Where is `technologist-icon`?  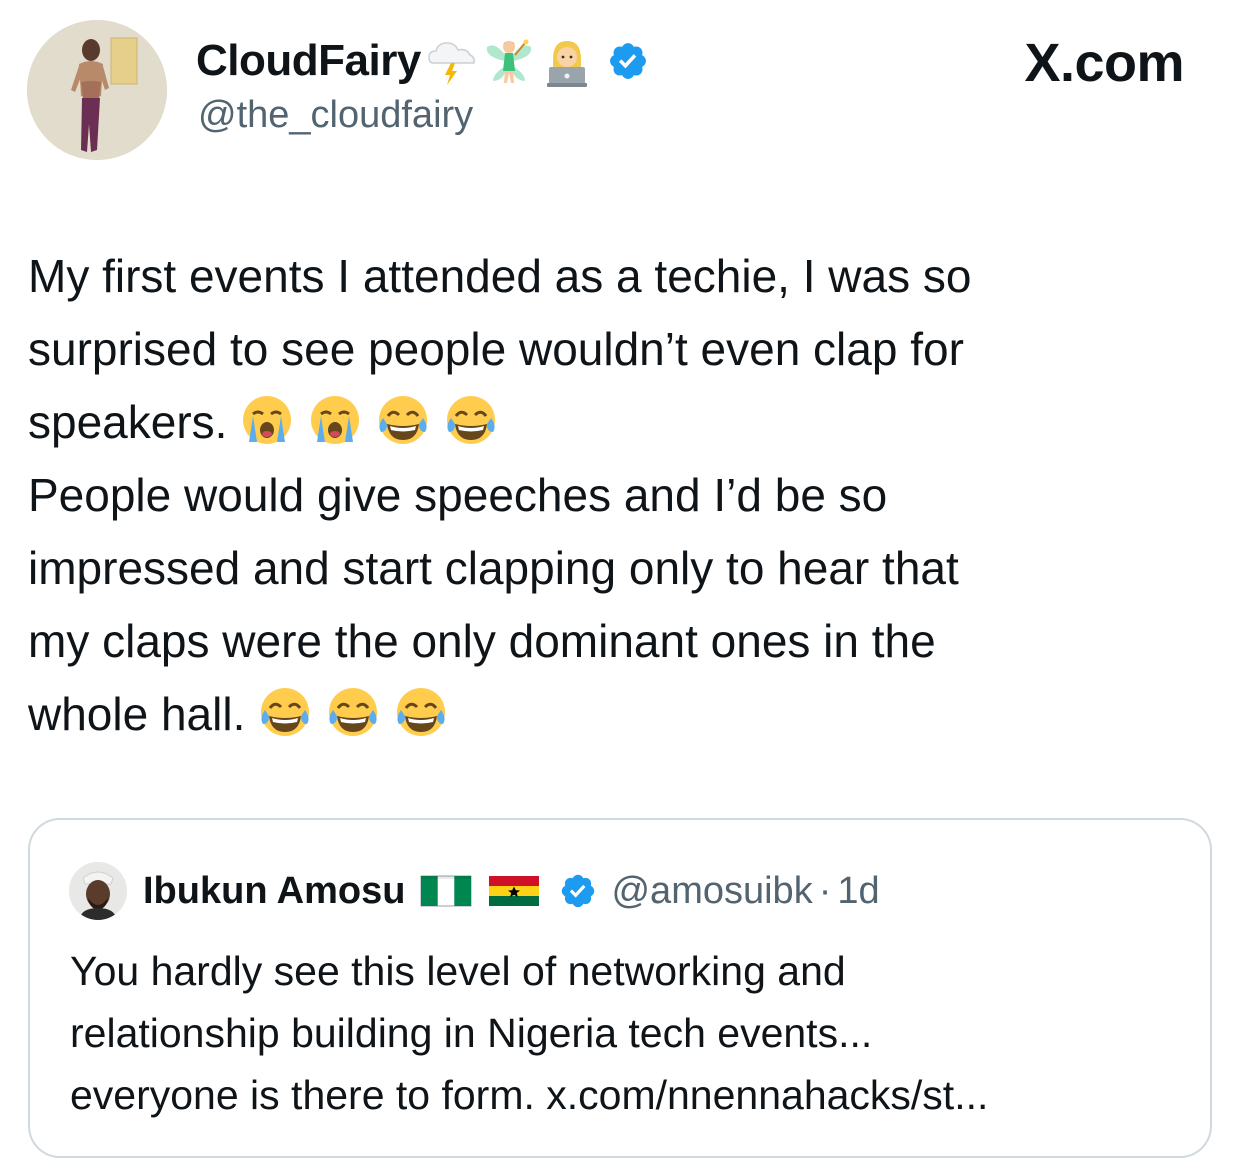 technologist-icon is located at coordinates (567, 61).